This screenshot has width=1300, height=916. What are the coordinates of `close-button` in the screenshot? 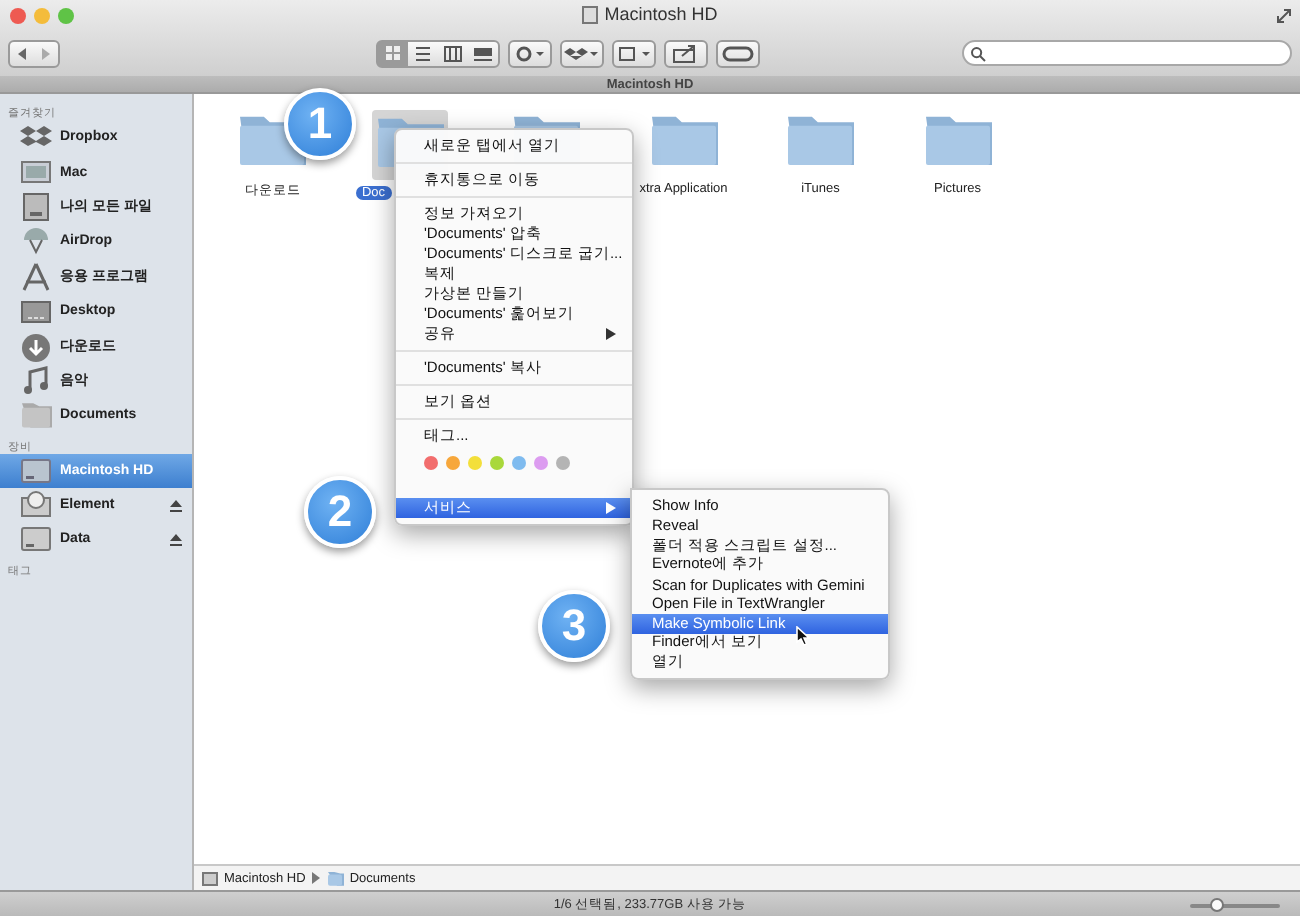 It's located at (18, 15).